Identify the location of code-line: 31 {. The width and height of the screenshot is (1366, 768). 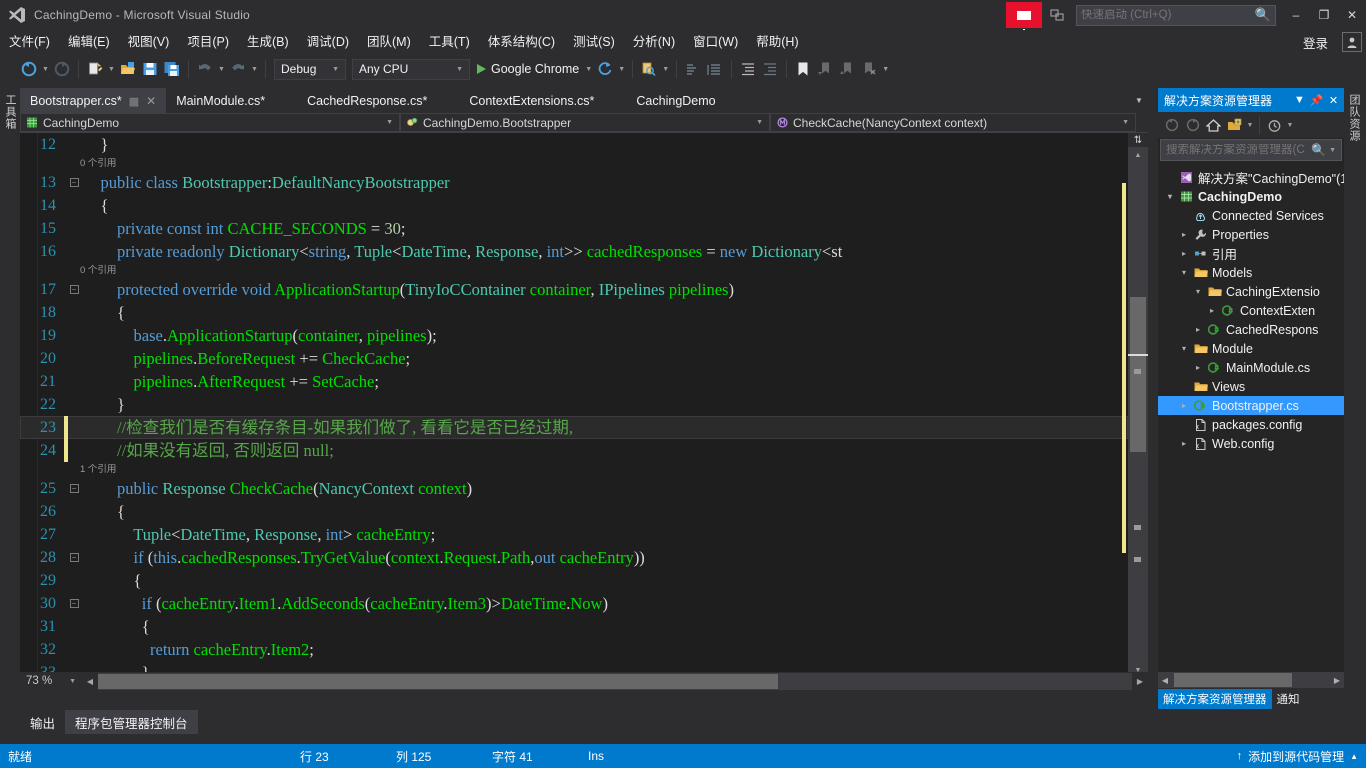
(574, 626).